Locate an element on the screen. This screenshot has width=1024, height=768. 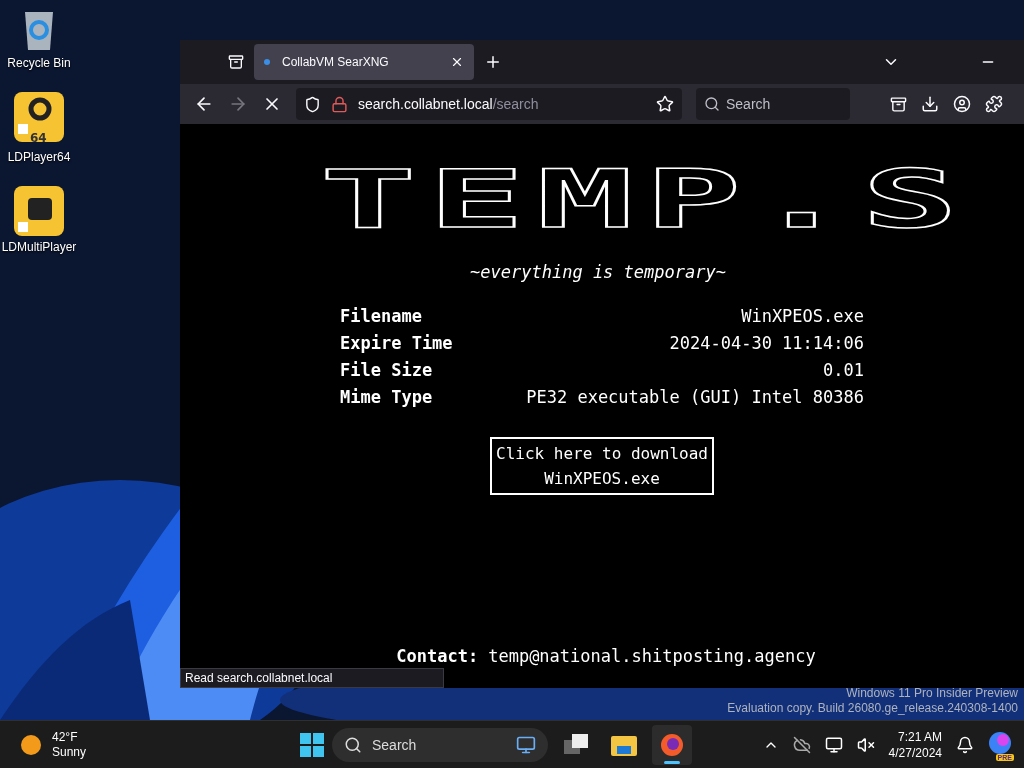
download-button: Click here to download WinXPEOS.exe is located at coordinates (602, 466).